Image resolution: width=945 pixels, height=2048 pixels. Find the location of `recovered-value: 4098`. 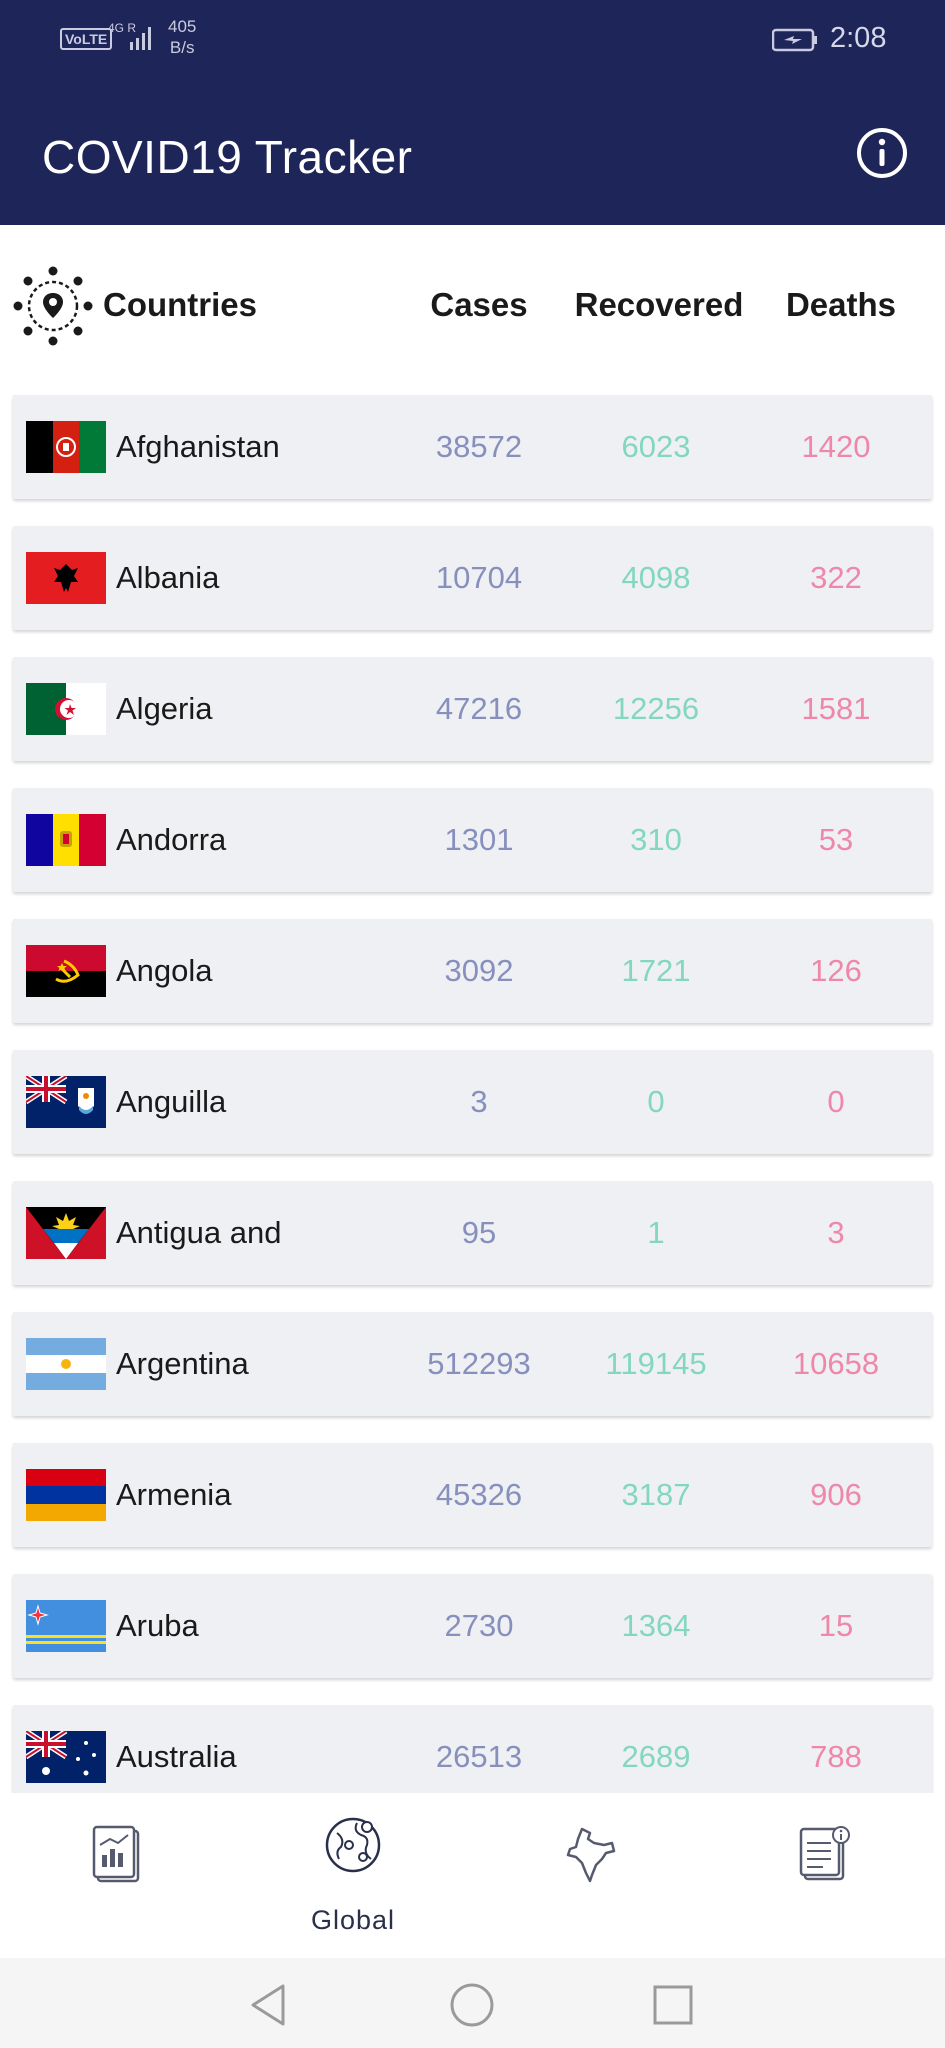

recovered-value: 4098 is located at coordinates (656, 577).